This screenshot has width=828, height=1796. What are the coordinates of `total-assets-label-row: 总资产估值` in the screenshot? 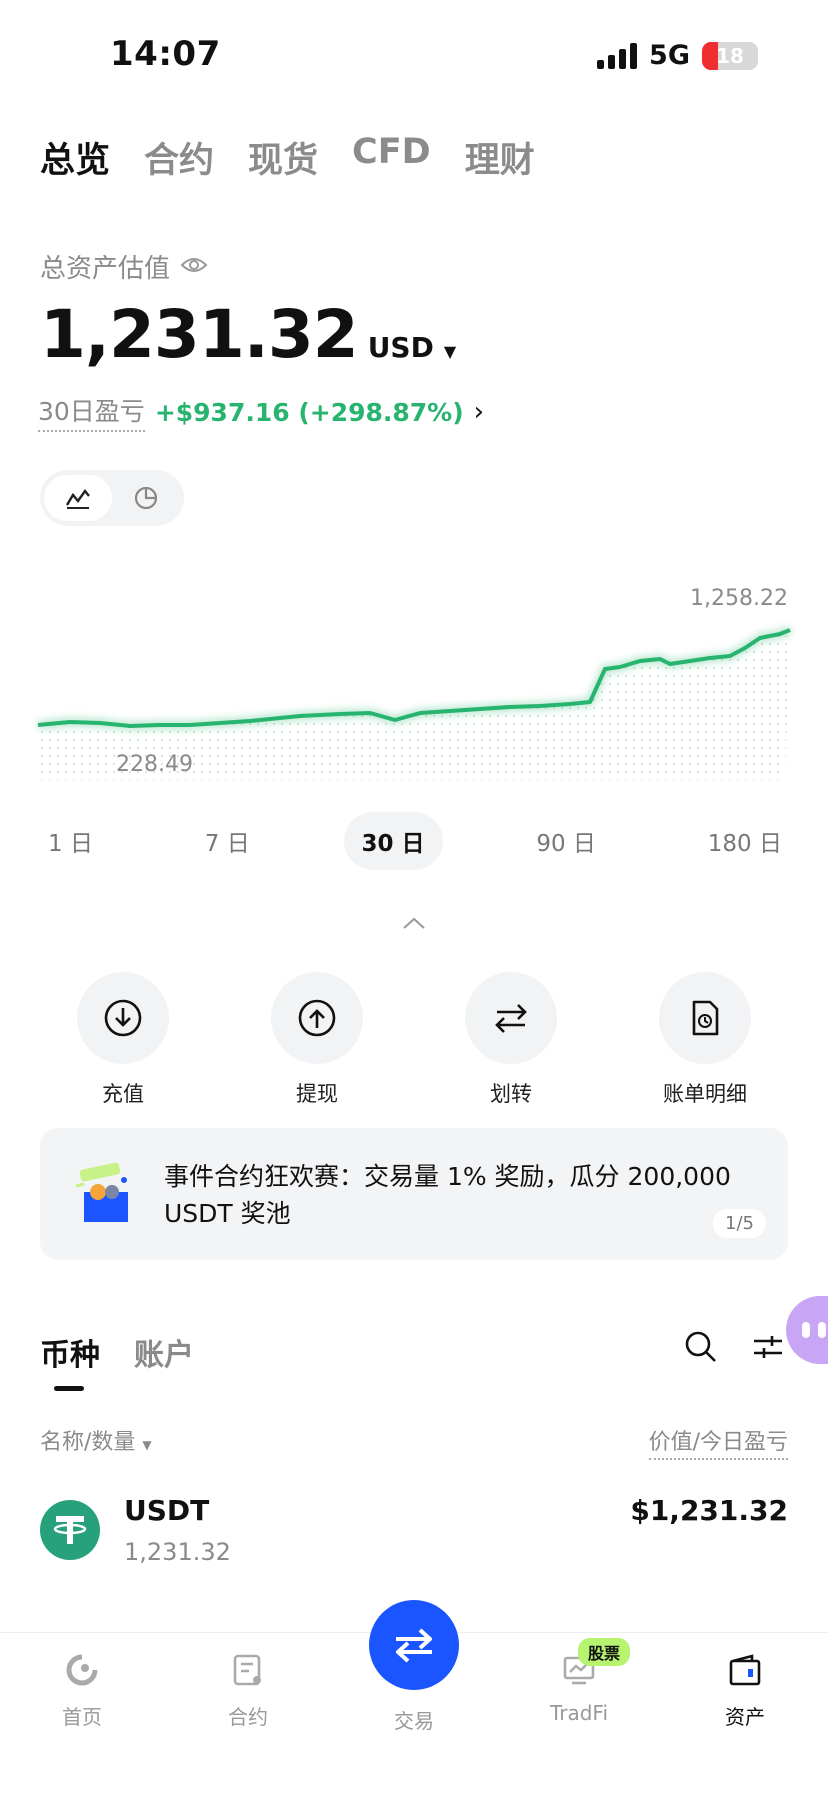 It's located at (124, 266).